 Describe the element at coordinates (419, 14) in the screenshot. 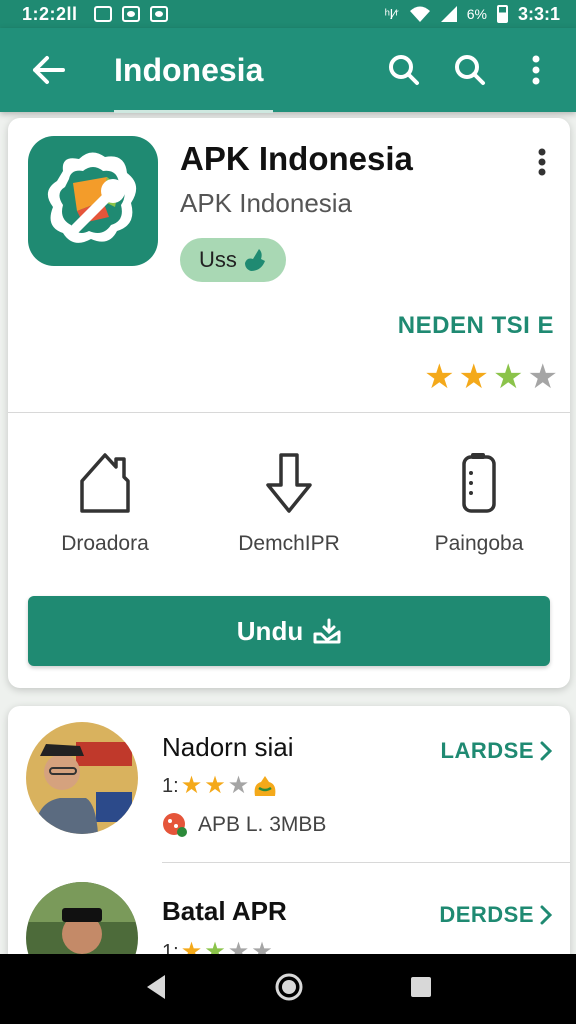

I see `wifi-icon` at that location.